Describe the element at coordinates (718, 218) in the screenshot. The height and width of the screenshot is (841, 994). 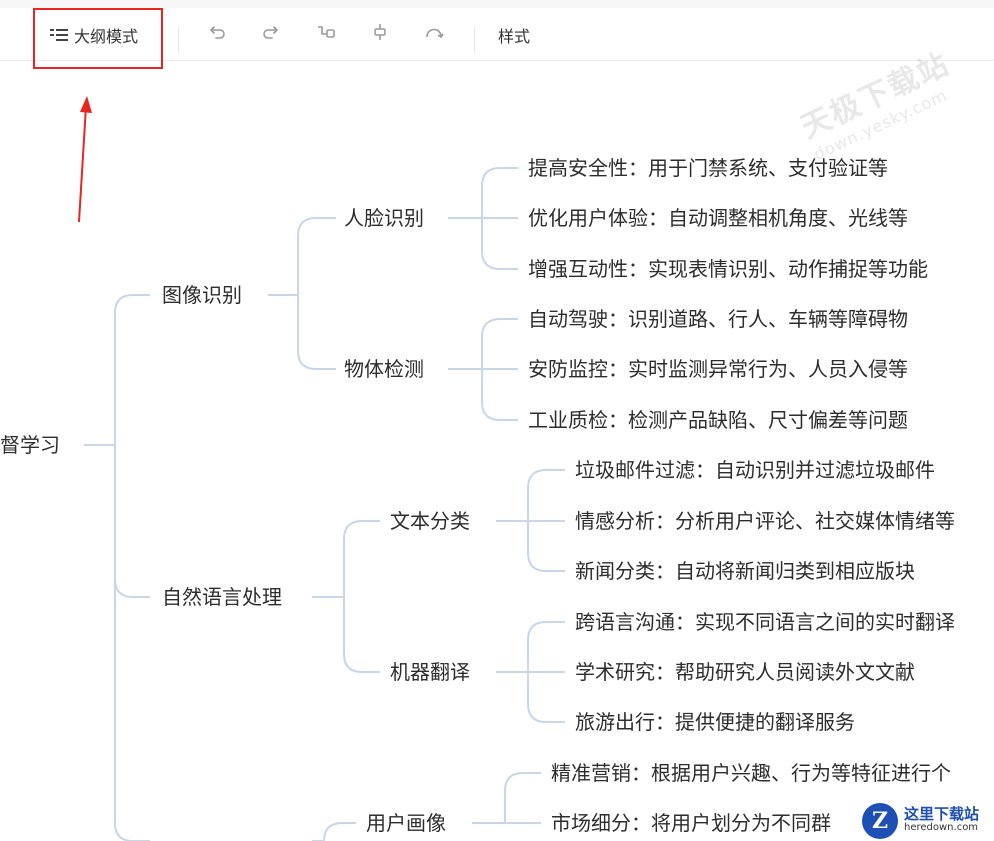
I see `mindmap-leaf: 优化用户体验：自动调整相机角度、光线等` at that location.